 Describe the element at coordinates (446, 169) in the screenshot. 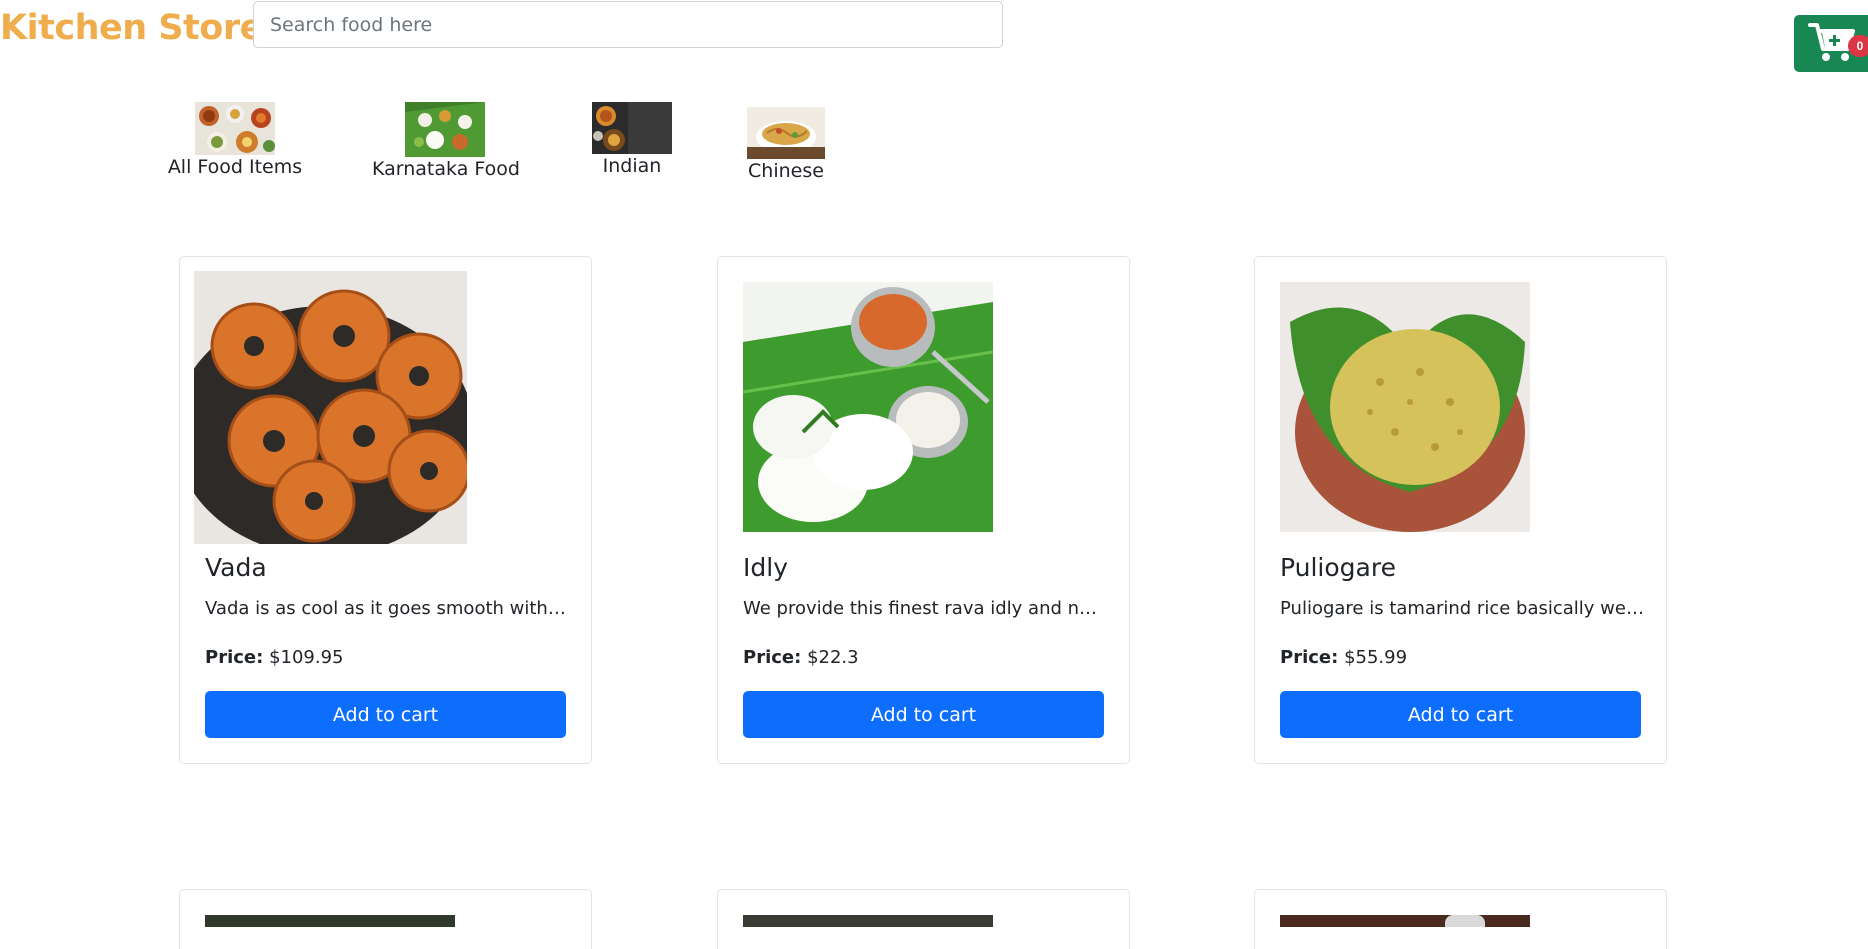

I see `category-label: Karnataka Food` at that location.